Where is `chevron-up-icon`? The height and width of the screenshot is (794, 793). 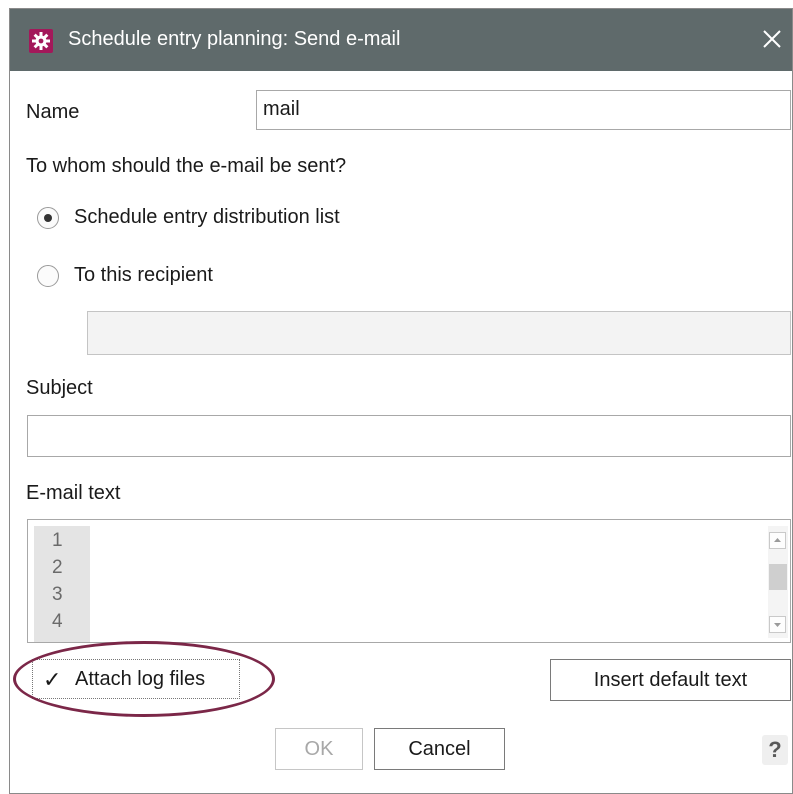
chevron-up-icon is located at coordinates (777, 540).